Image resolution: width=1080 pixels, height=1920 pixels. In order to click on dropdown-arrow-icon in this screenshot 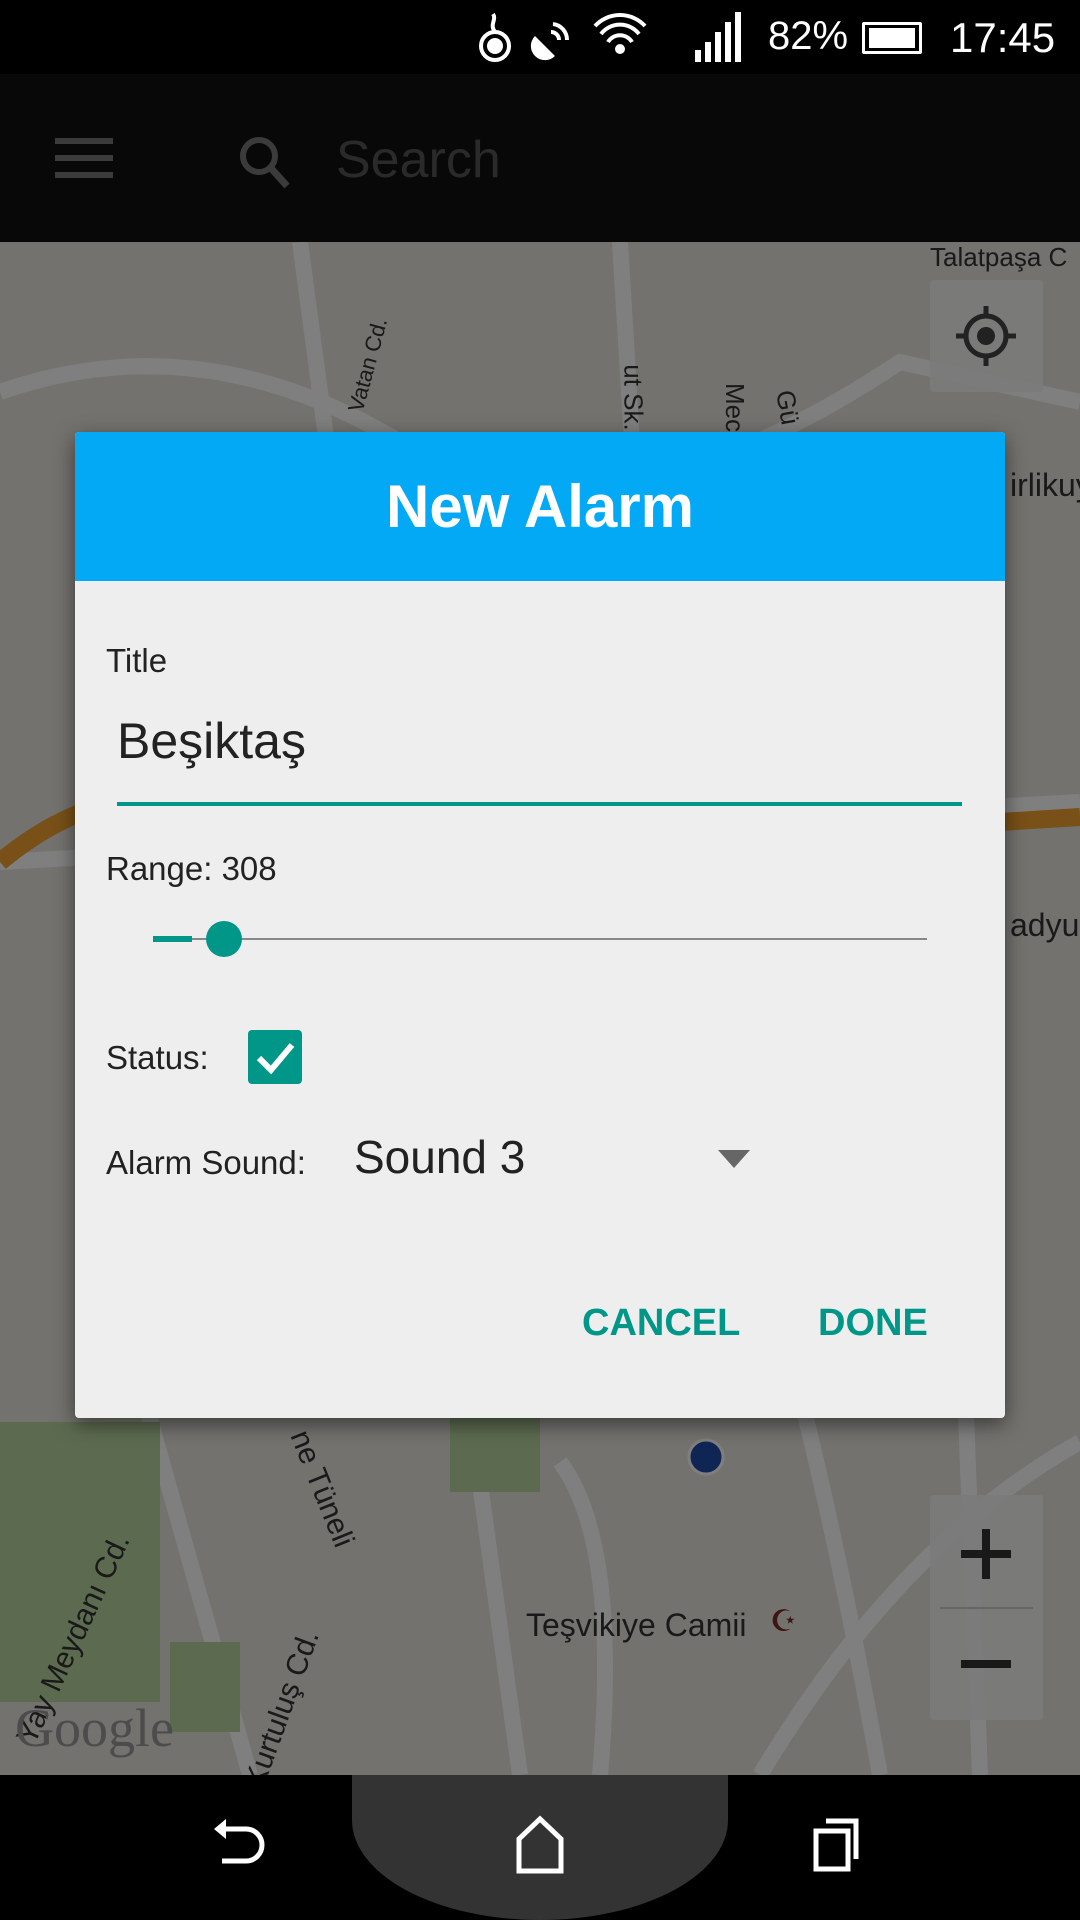, I will do `click(734, 1159)`.